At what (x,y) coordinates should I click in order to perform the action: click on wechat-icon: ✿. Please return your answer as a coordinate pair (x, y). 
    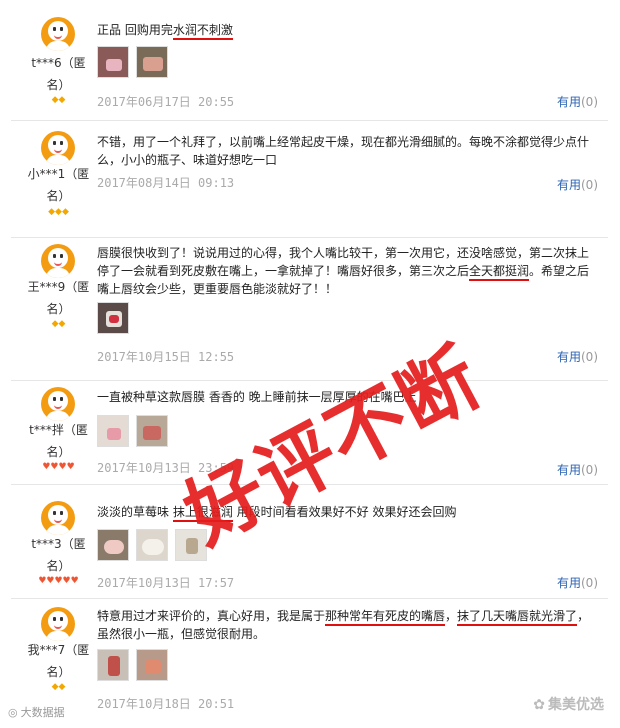
    Looking at the image, I should click on (539, 705).